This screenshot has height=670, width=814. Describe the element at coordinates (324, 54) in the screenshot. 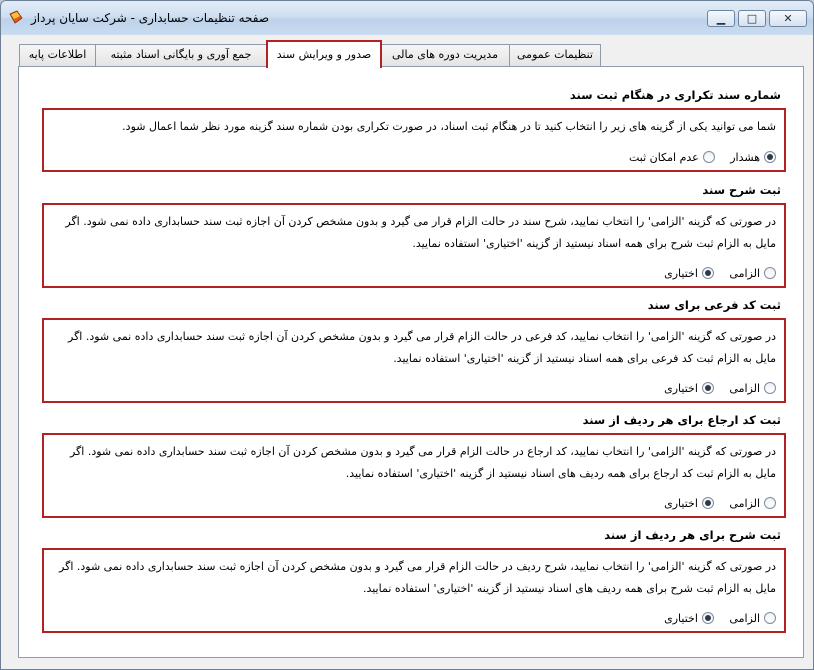

I see `tab-document-issuance: صدور و ویرایش سند` at that location.